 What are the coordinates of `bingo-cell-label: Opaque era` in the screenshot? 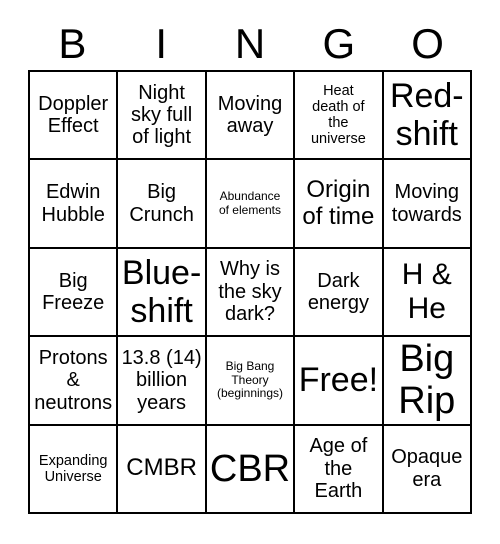 It's located at (427, 468).